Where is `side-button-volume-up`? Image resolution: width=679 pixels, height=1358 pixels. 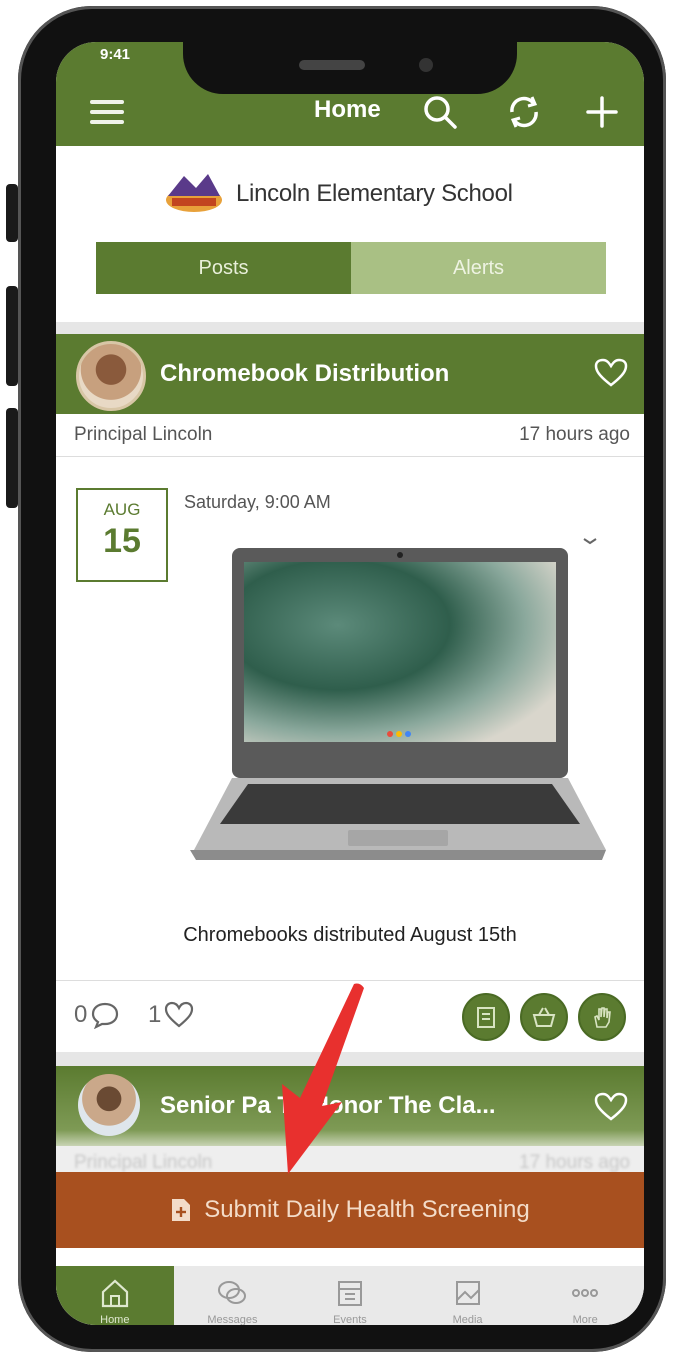 side-button-volume-up is located at coordinates (12, 336).